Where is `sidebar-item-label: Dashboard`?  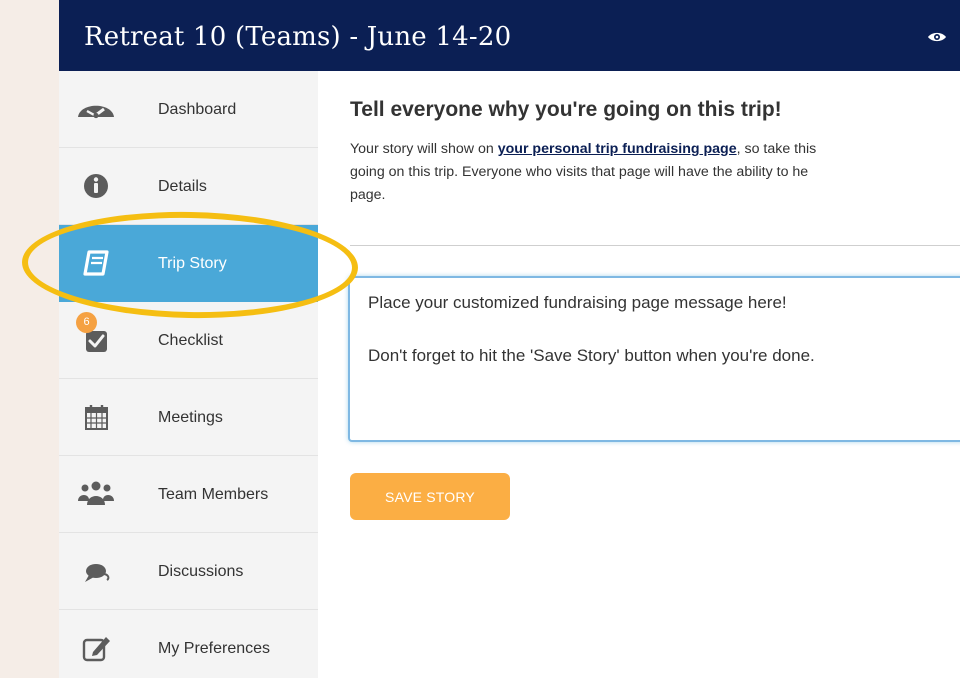
sidebar-item-label: Dashboard is located at coordinates (197, 109).